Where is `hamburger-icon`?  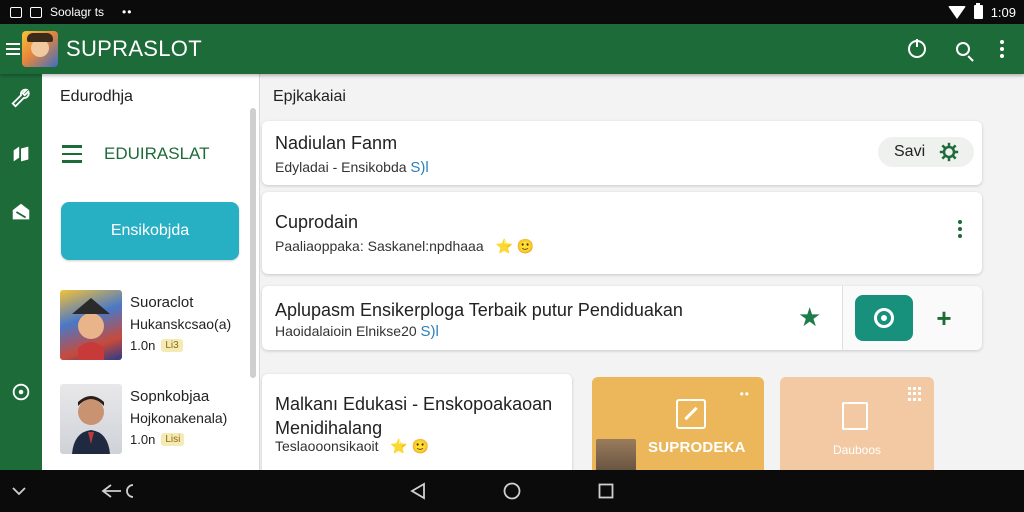
hamburger-icon is located at coordinates (72, 154).